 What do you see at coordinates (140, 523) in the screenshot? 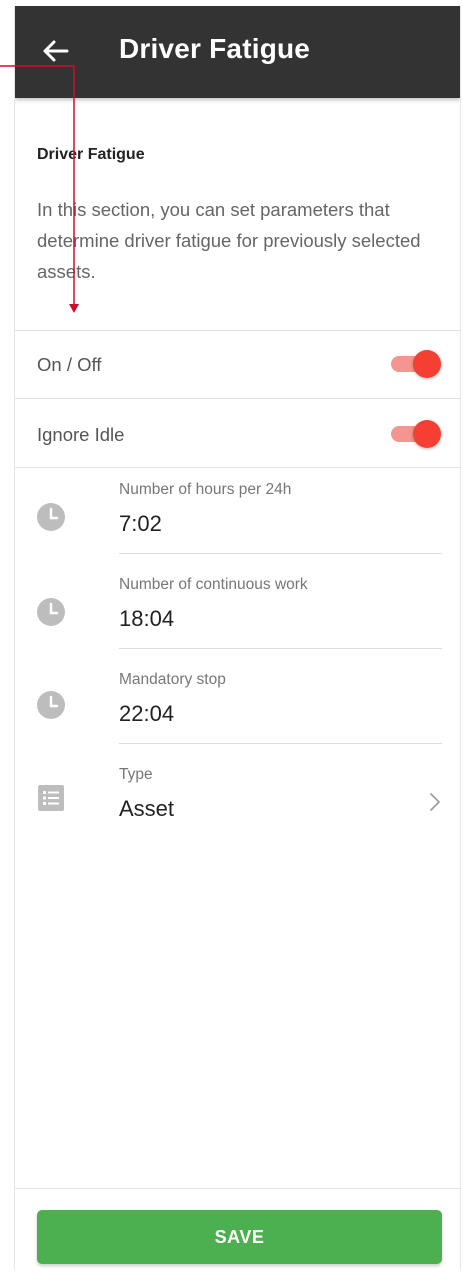
I see `field-value: 7:02` at bounding box center [140, 523].